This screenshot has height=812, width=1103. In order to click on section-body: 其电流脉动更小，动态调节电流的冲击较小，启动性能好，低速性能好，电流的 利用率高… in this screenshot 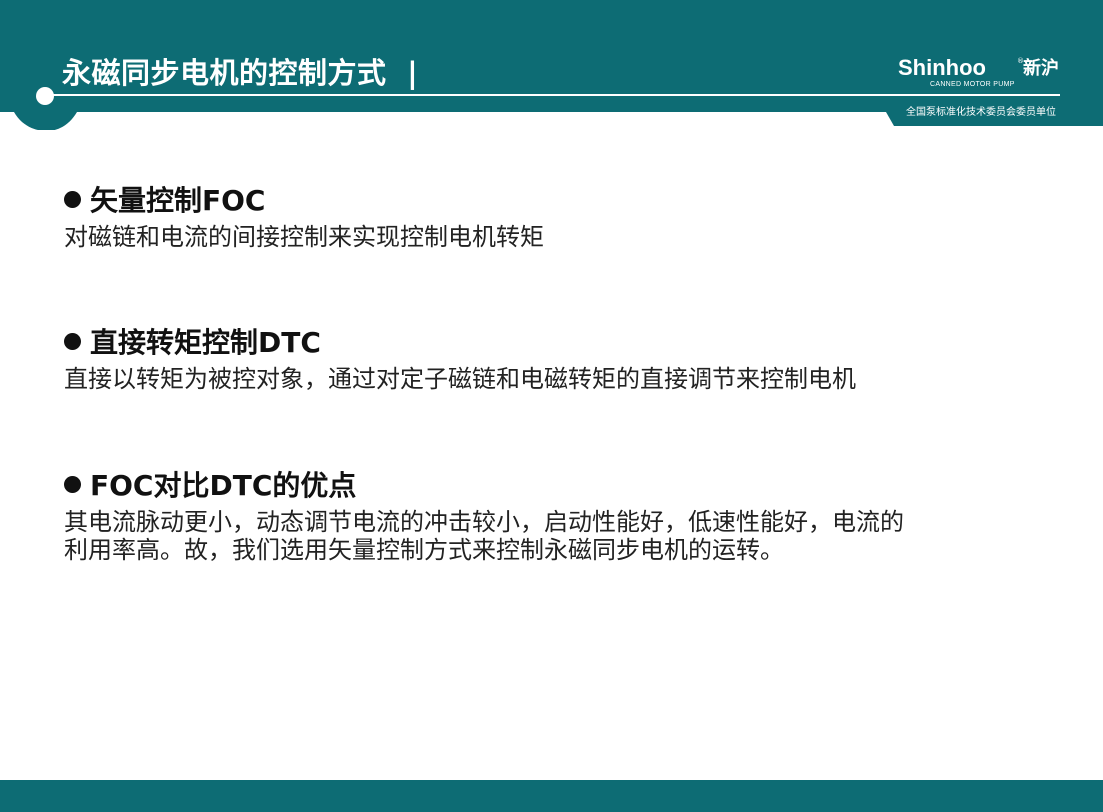, I will do `click(559, 536)`.